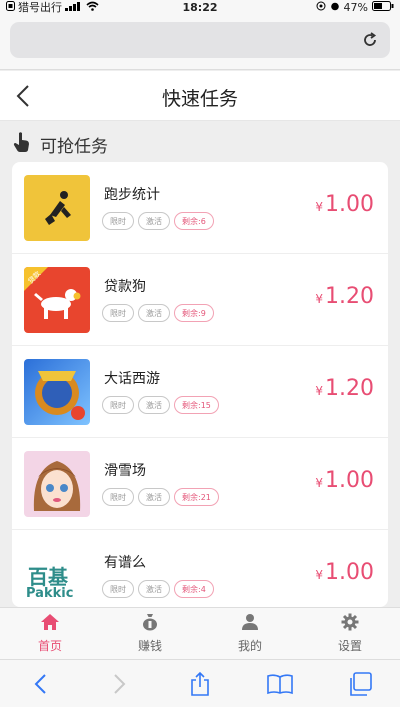 This screenshot has height=707, width=400. What do you see at coordinates (40, 684) in the screenshot?
I see `browser-back-icon` at bounding box center [40, 684].